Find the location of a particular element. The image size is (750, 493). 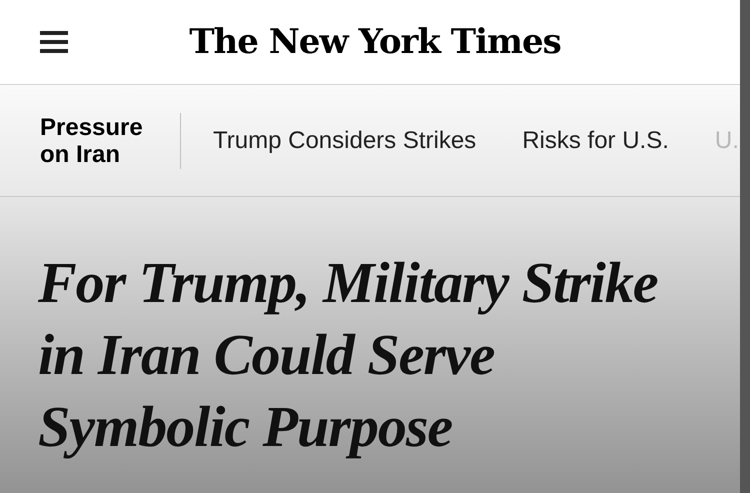

topic-link: Risks for U.S. is located at coordinates (595, 140).